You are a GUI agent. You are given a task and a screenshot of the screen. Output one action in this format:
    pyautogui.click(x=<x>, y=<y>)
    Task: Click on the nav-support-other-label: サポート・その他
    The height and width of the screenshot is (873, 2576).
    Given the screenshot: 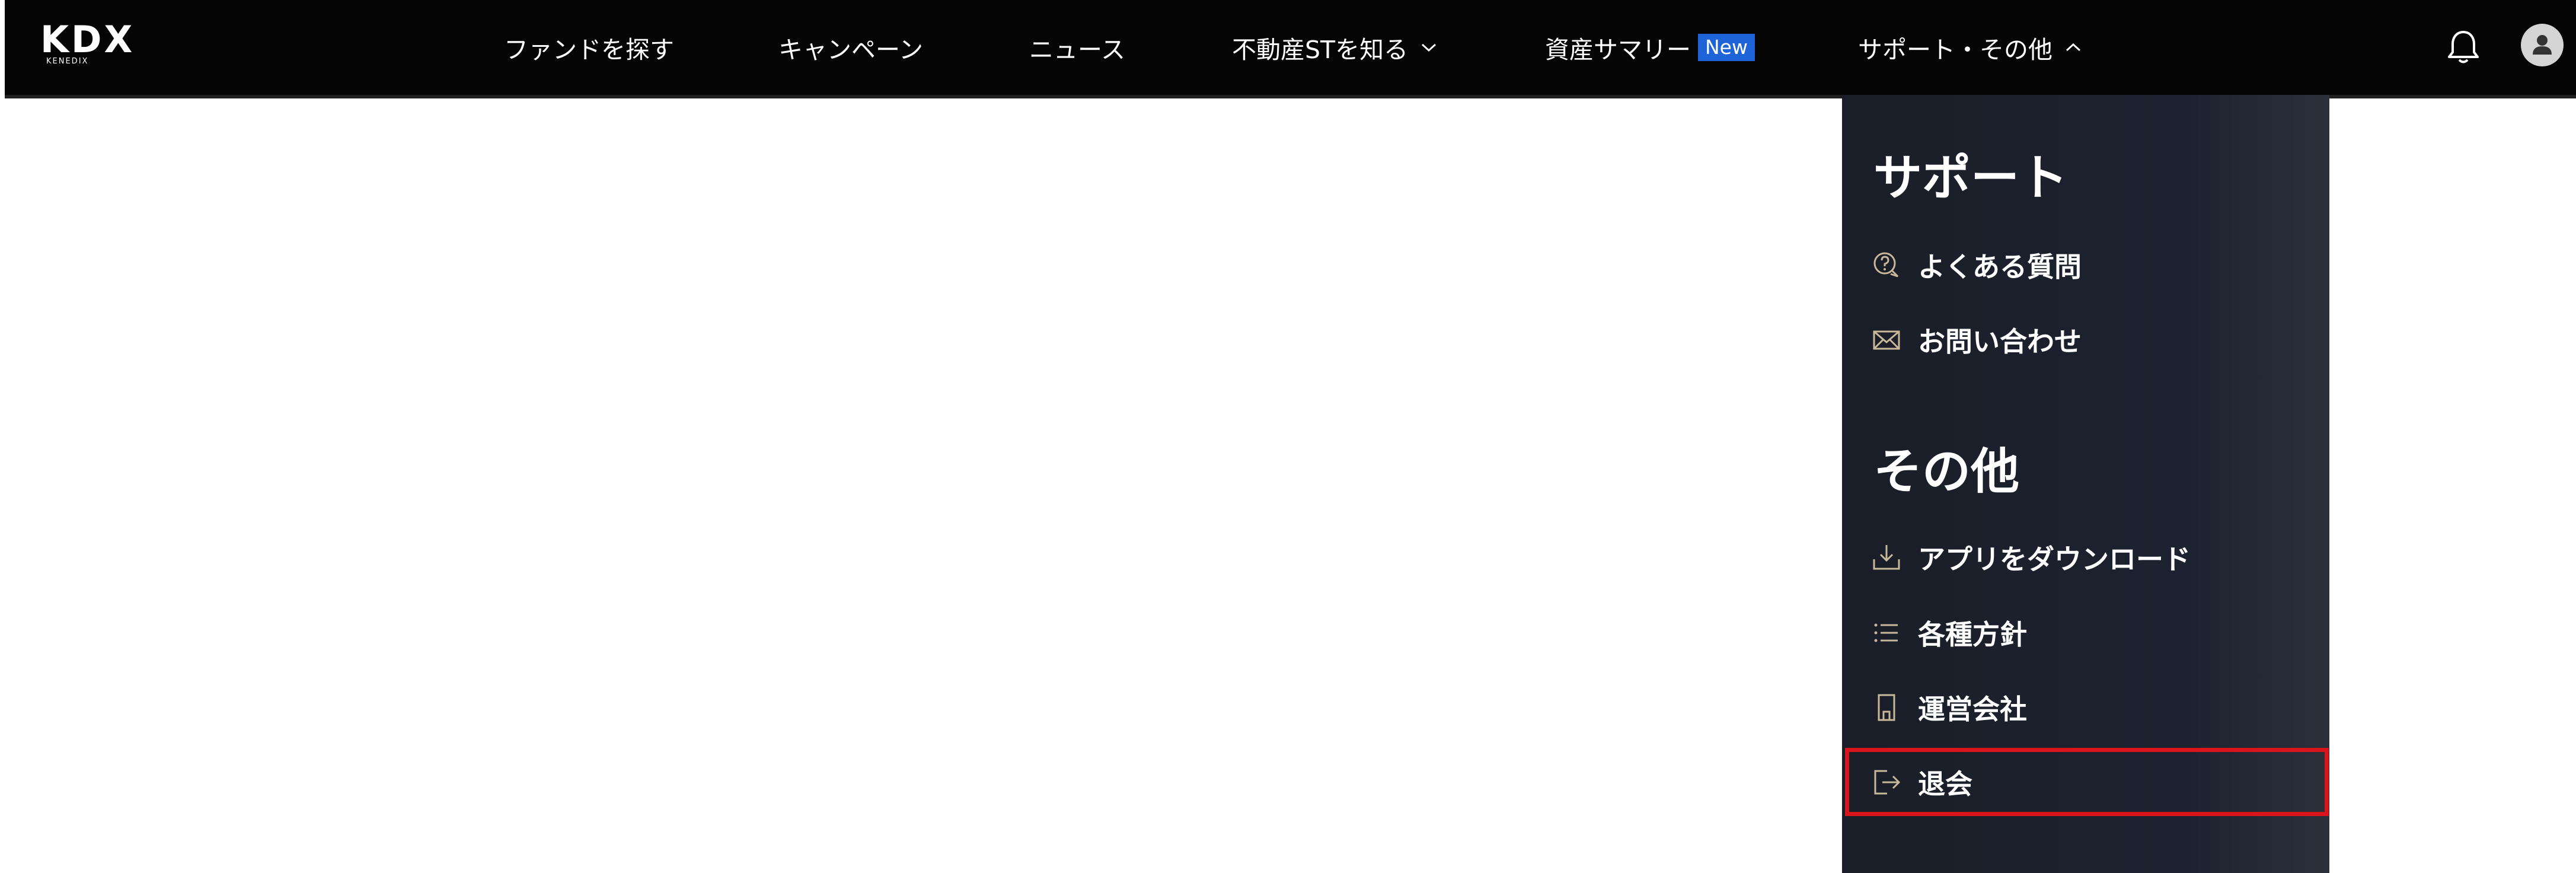 What is the action you would take?
    pyautogui.click(x=1955, y=50)
    